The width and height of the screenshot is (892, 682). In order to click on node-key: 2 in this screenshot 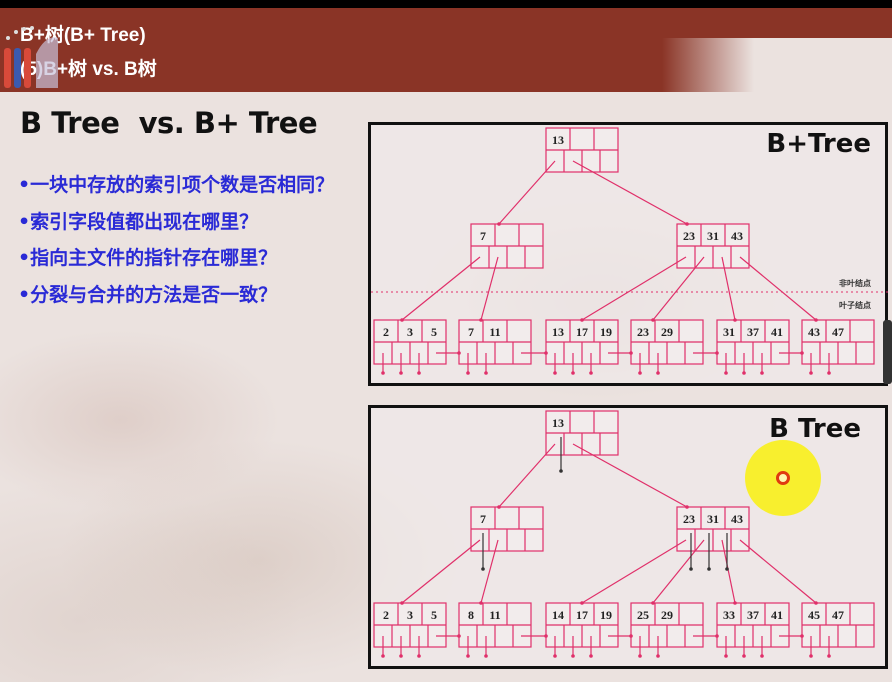, I will do `click(386, 332)`.